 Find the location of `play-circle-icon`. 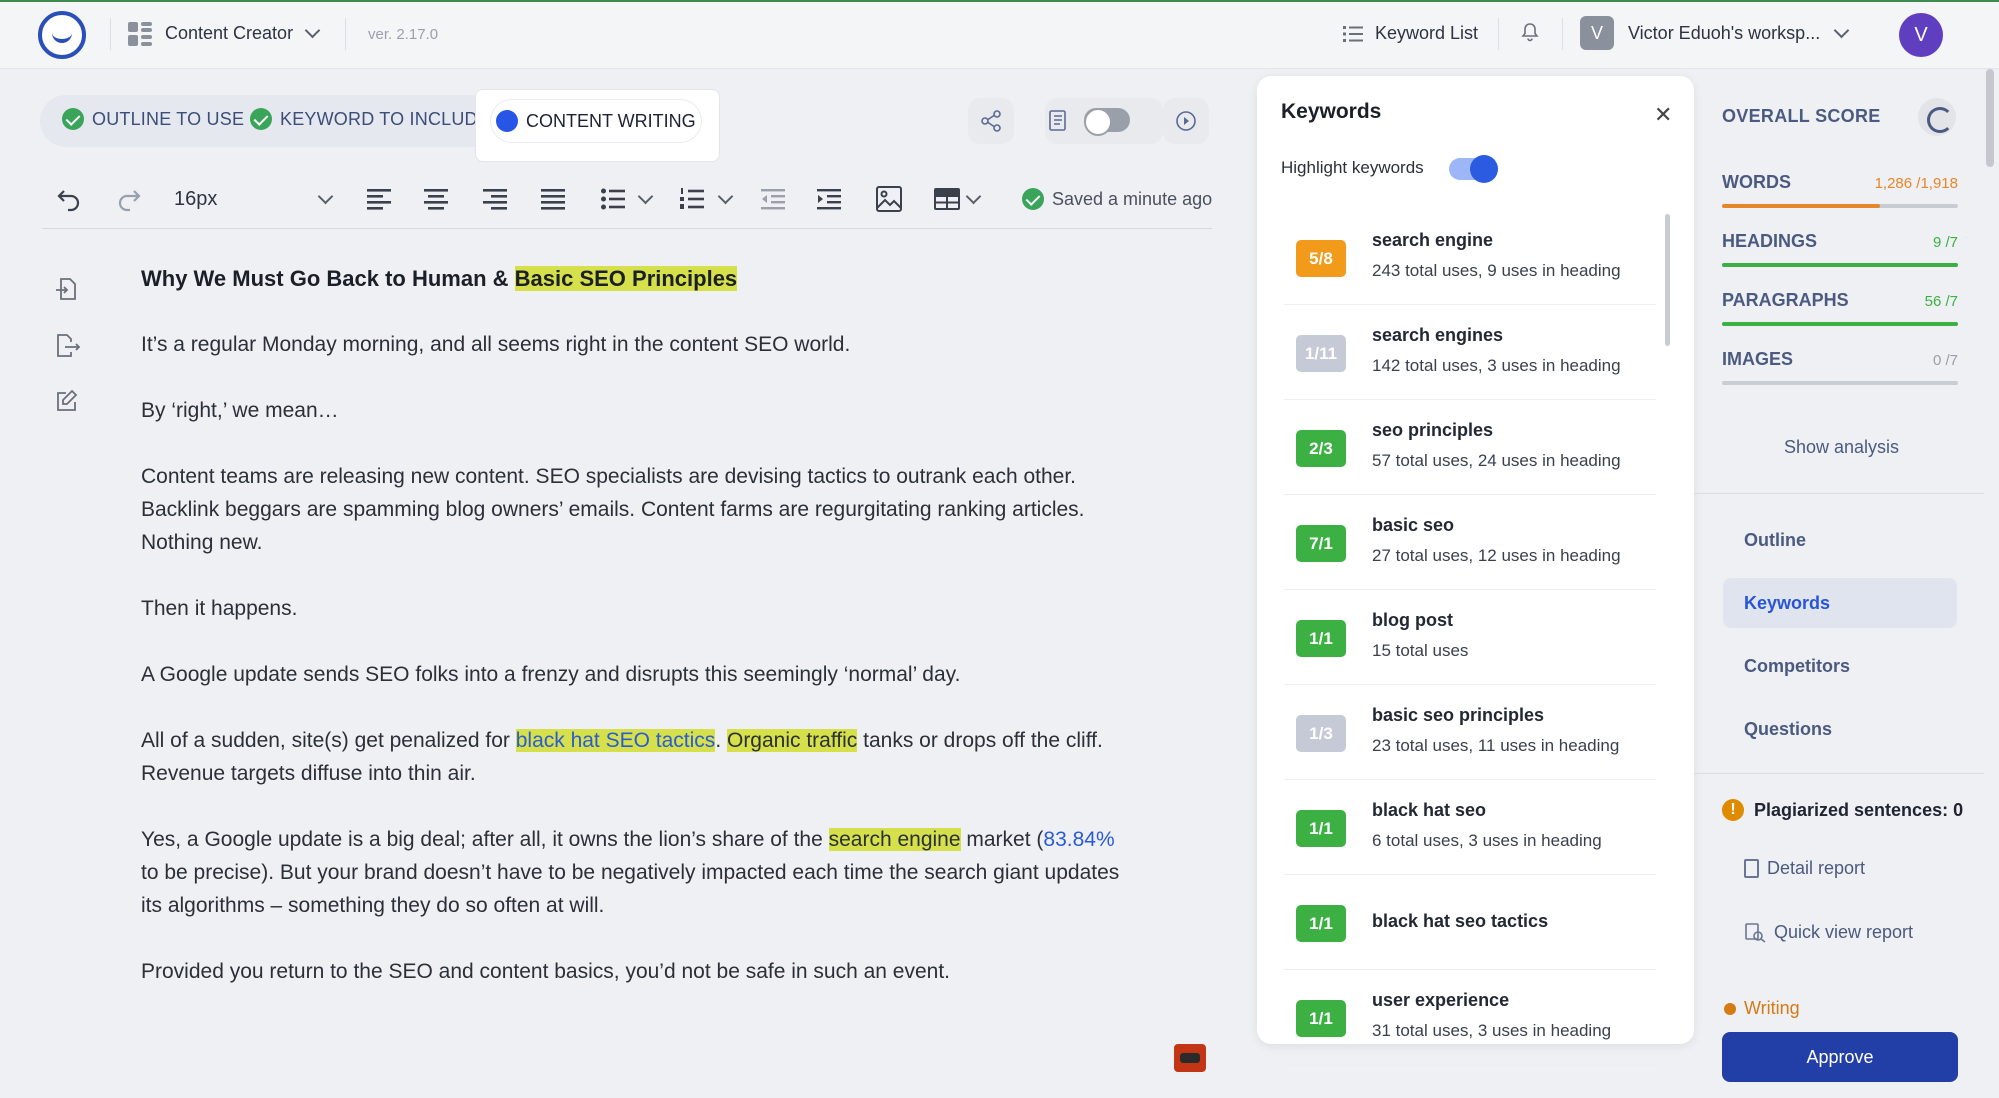

play-circle-icon is located at coordinates (1186, 121).